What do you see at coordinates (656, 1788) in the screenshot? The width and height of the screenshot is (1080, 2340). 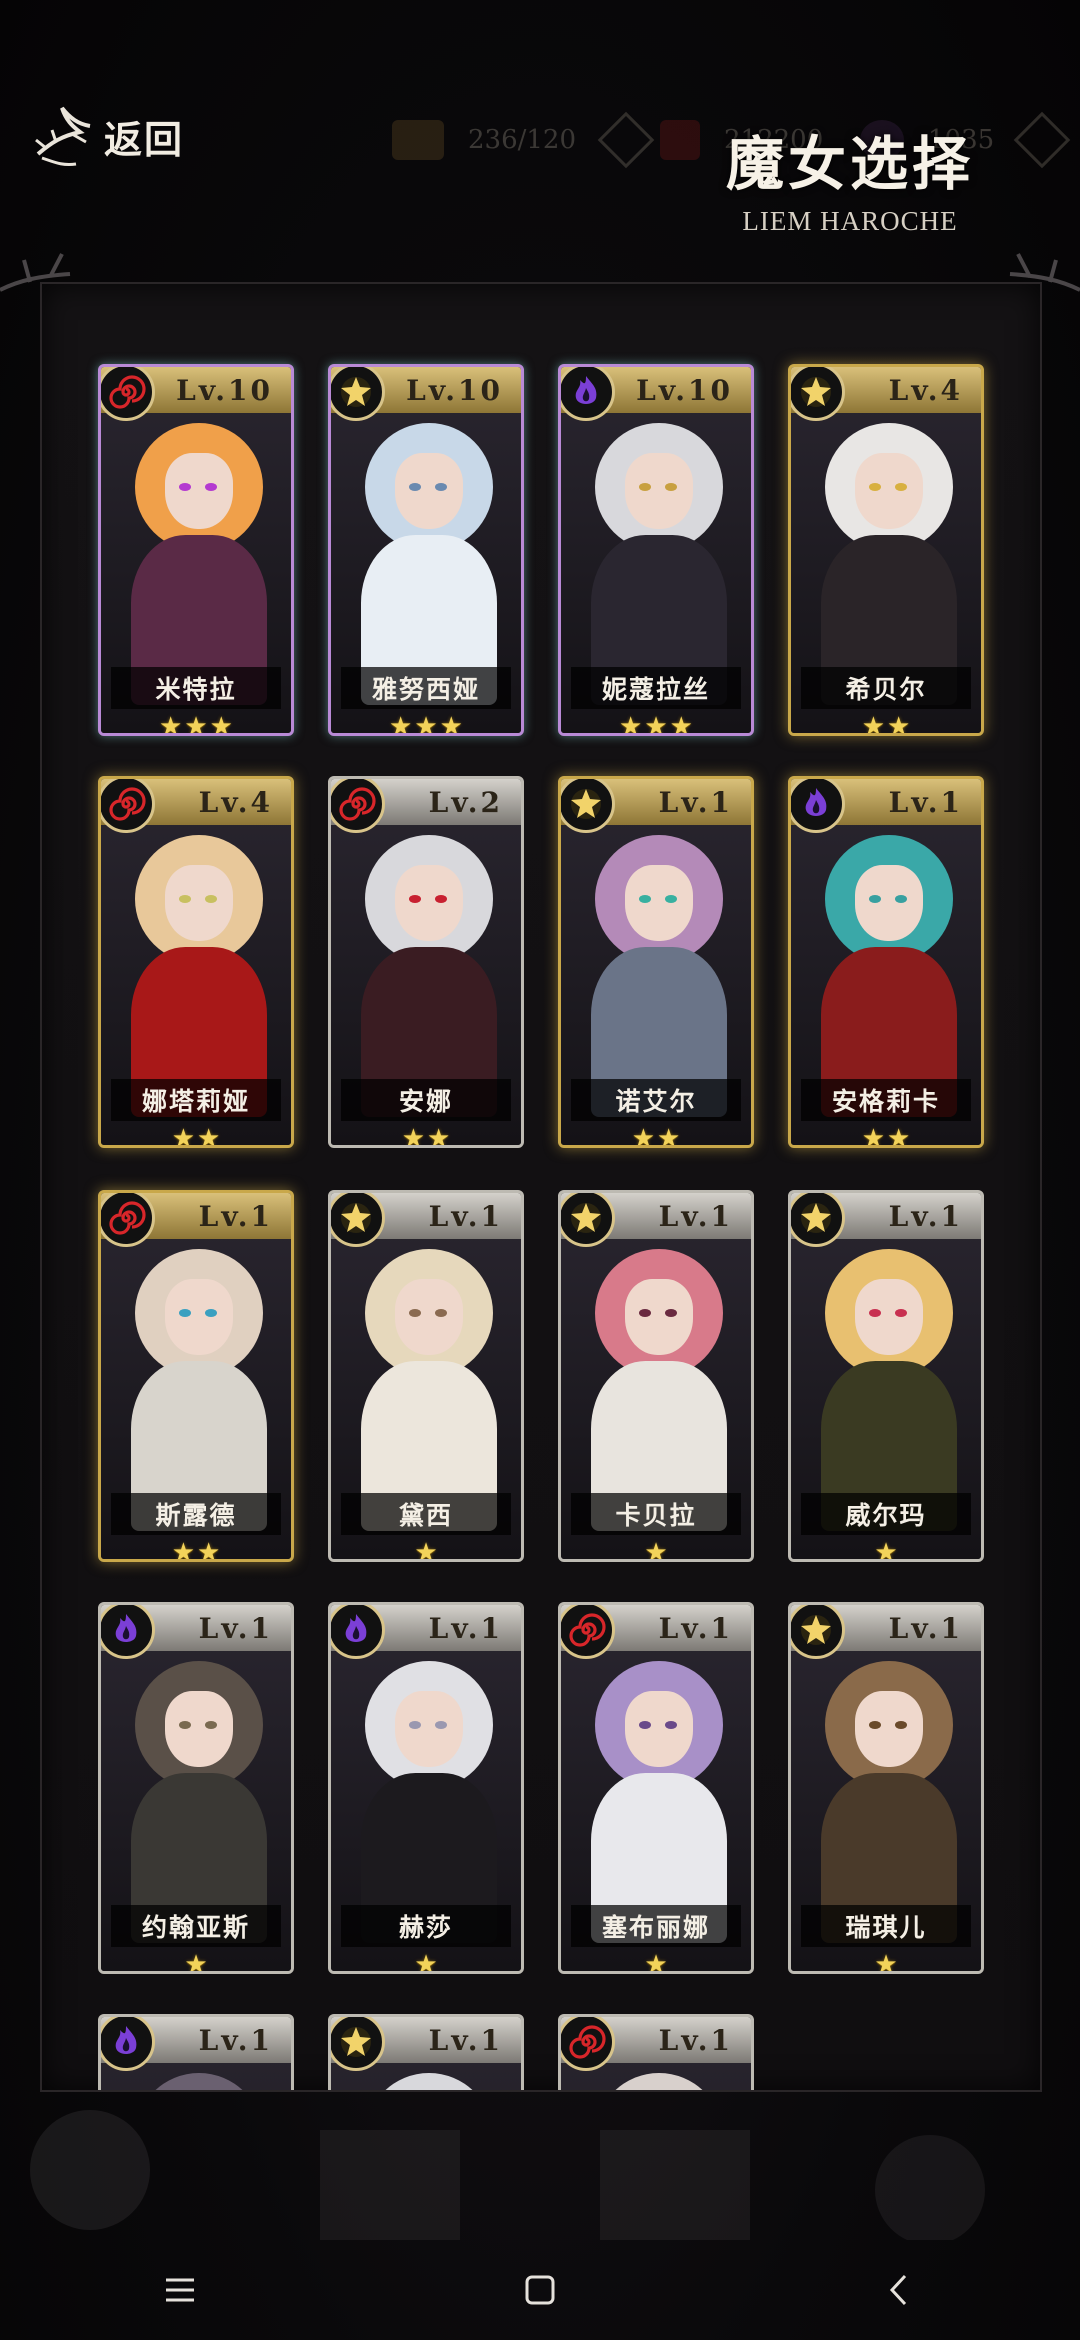 I see `witch-card: Lv.1 塞布丽娜 ★` at bounding box center [656, 1788].